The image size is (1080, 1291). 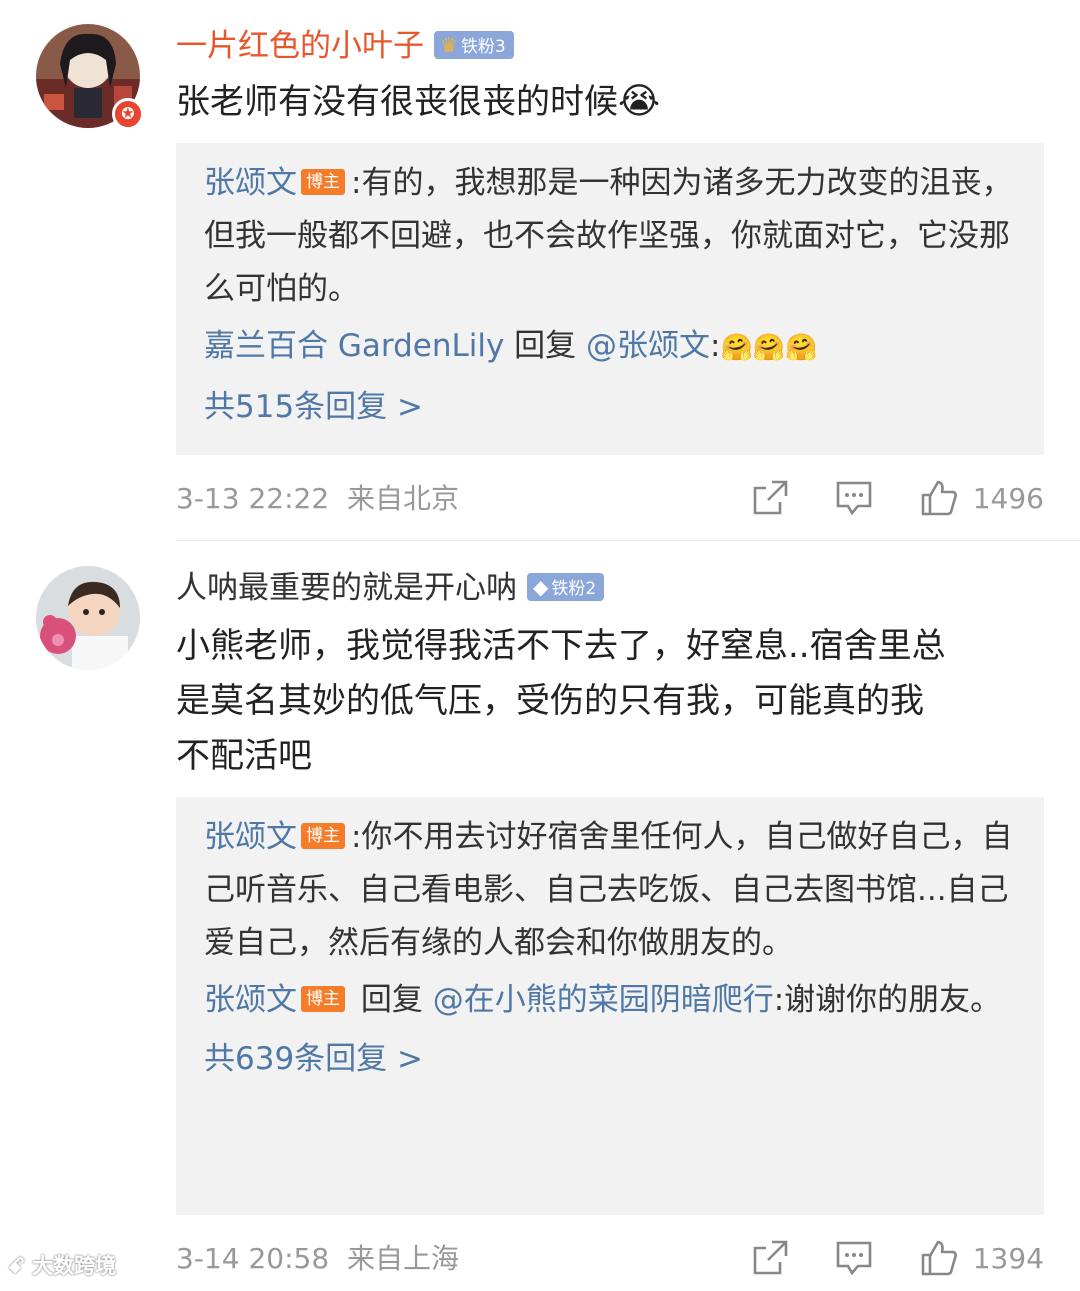 I want to click on username: 一片红色的小叶子 ♛ 铁粉3, so click(x=345, y=46).